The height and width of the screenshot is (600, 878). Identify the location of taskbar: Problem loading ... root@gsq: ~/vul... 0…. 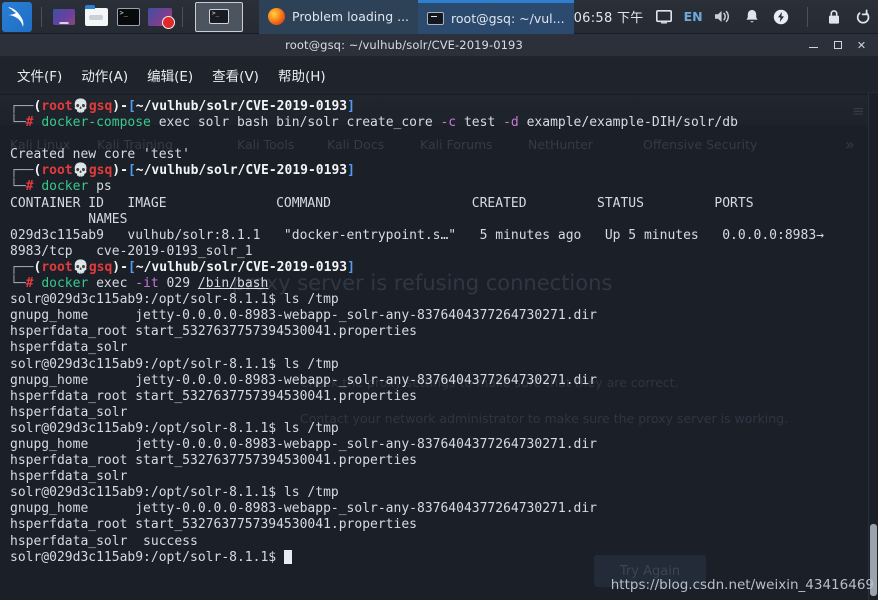
(439, 17).